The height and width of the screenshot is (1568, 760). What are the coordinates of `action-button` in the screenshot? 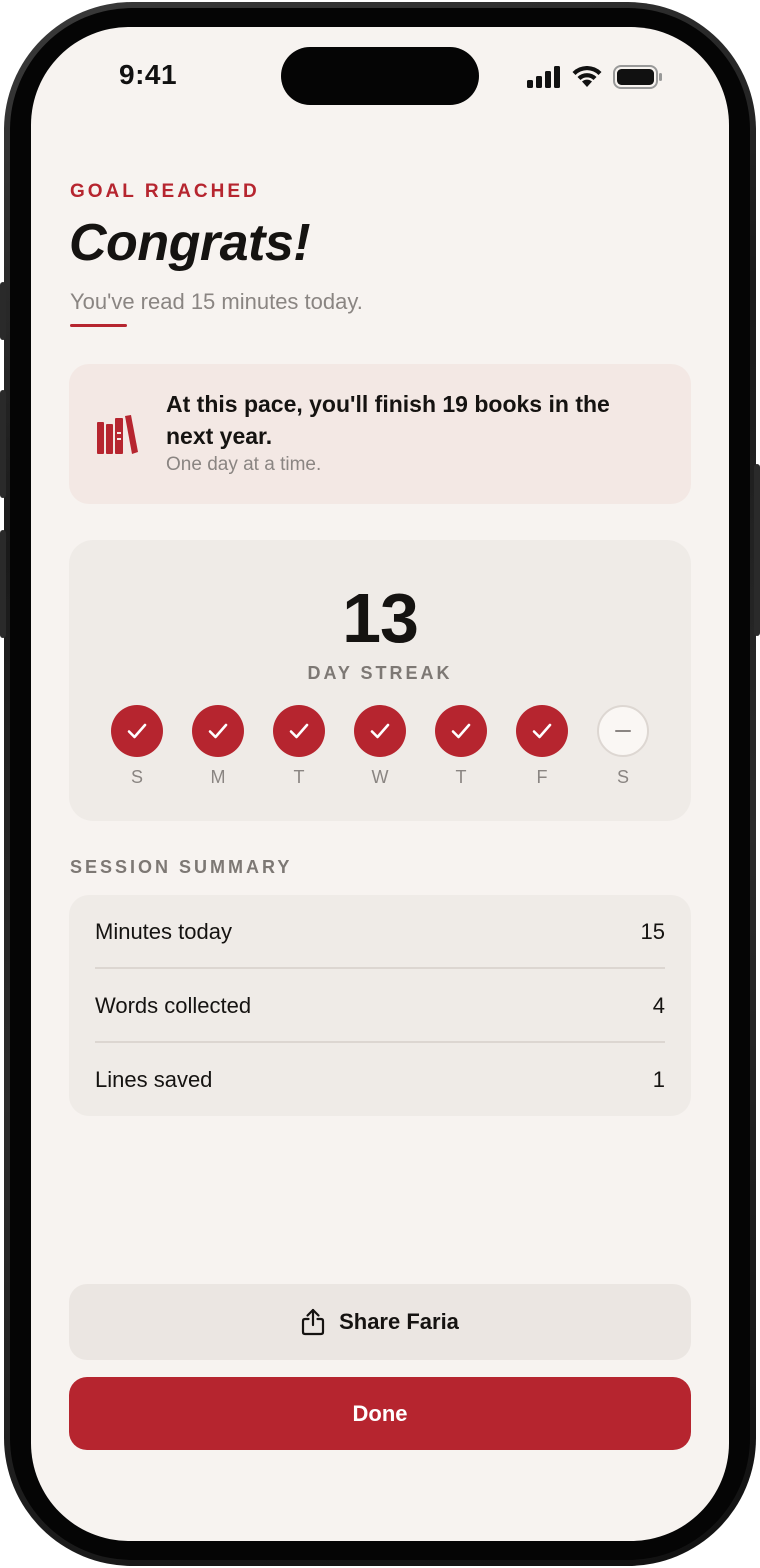 It's located at (3, 311).